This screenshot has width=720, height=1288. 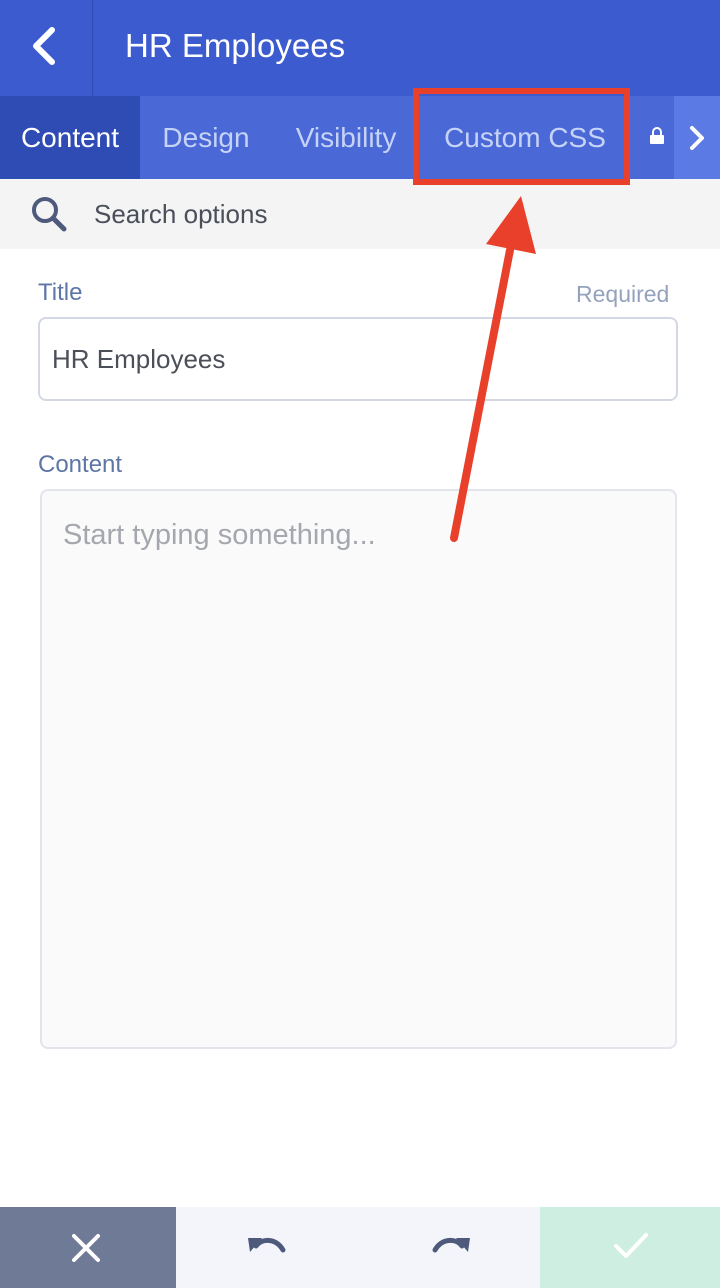 I want to click on tab-bar: Content Design Visibility Custom CSS, so click(x=360, y=137).